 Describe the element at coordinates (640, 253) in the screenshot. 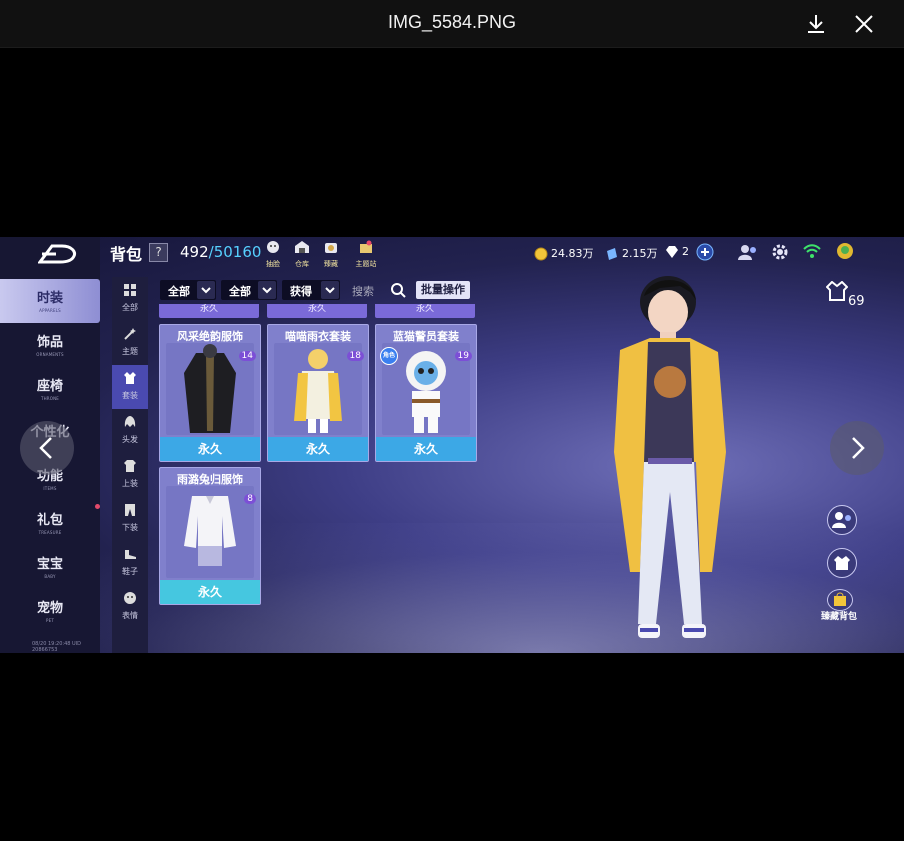

I see `coupon-amount: 2.15万` at that location.